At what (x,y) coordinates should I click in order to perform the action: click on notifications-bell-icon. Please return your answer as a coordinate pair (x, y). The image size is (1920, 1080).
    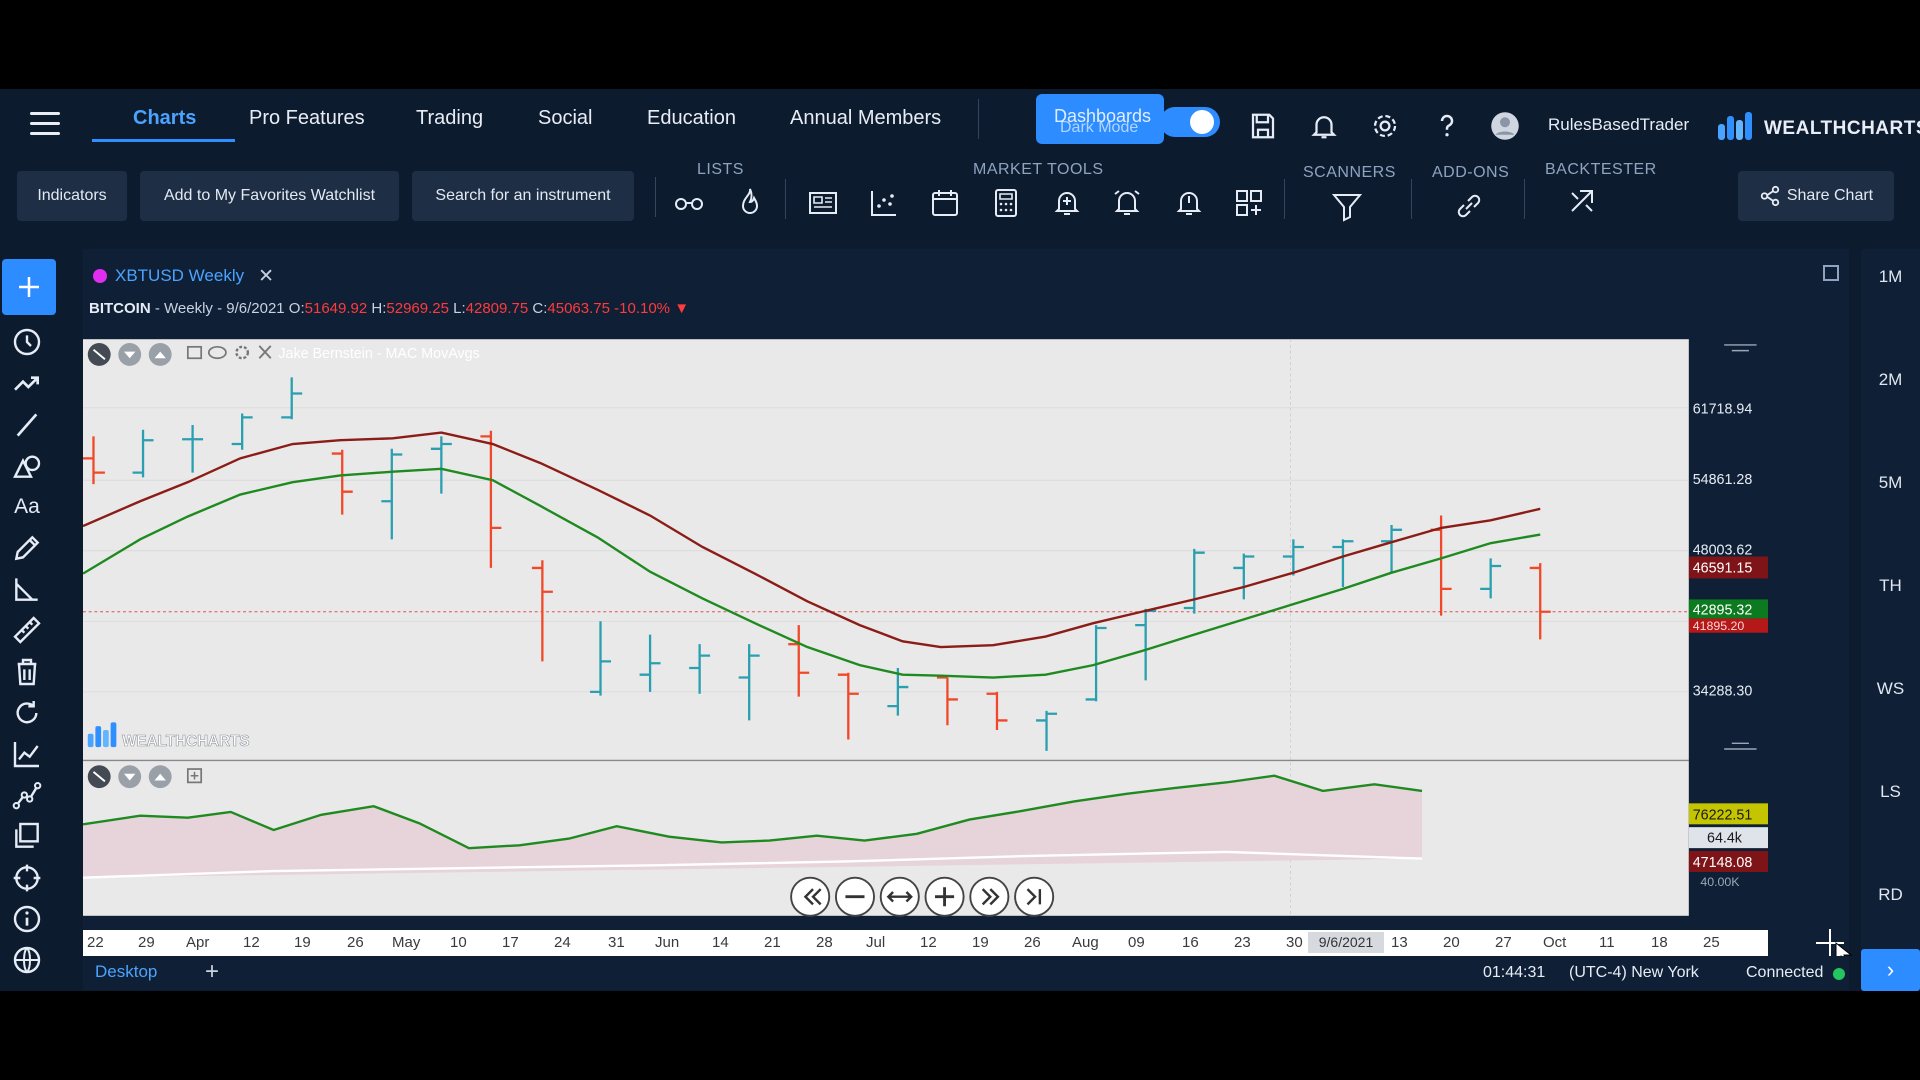
    Looking at the image, I should click on (1324, 126).